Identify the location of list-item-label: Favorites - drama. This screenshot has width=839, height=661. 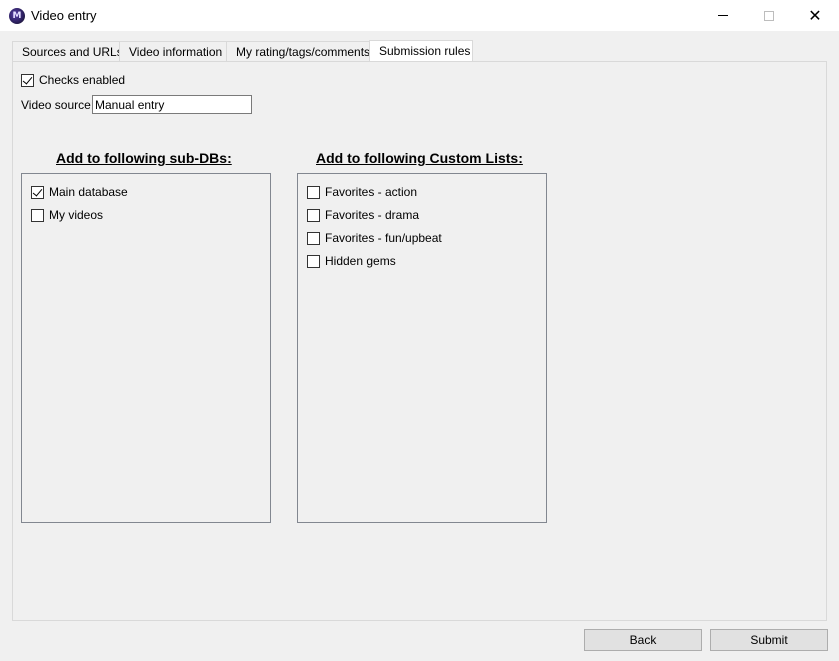
(372, 215).